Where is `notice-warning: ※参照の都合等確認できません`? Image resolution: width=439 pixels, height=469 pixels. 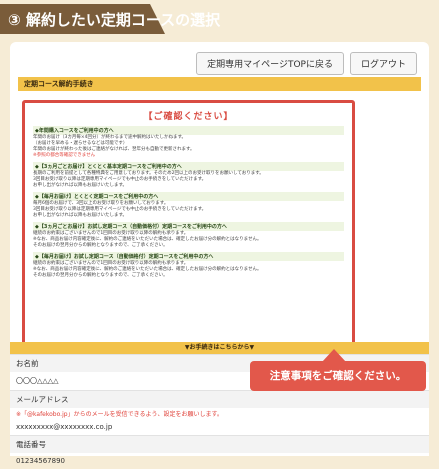
notice-warning: ※参照の都合等確認できません is located at coordinates (64, 155).